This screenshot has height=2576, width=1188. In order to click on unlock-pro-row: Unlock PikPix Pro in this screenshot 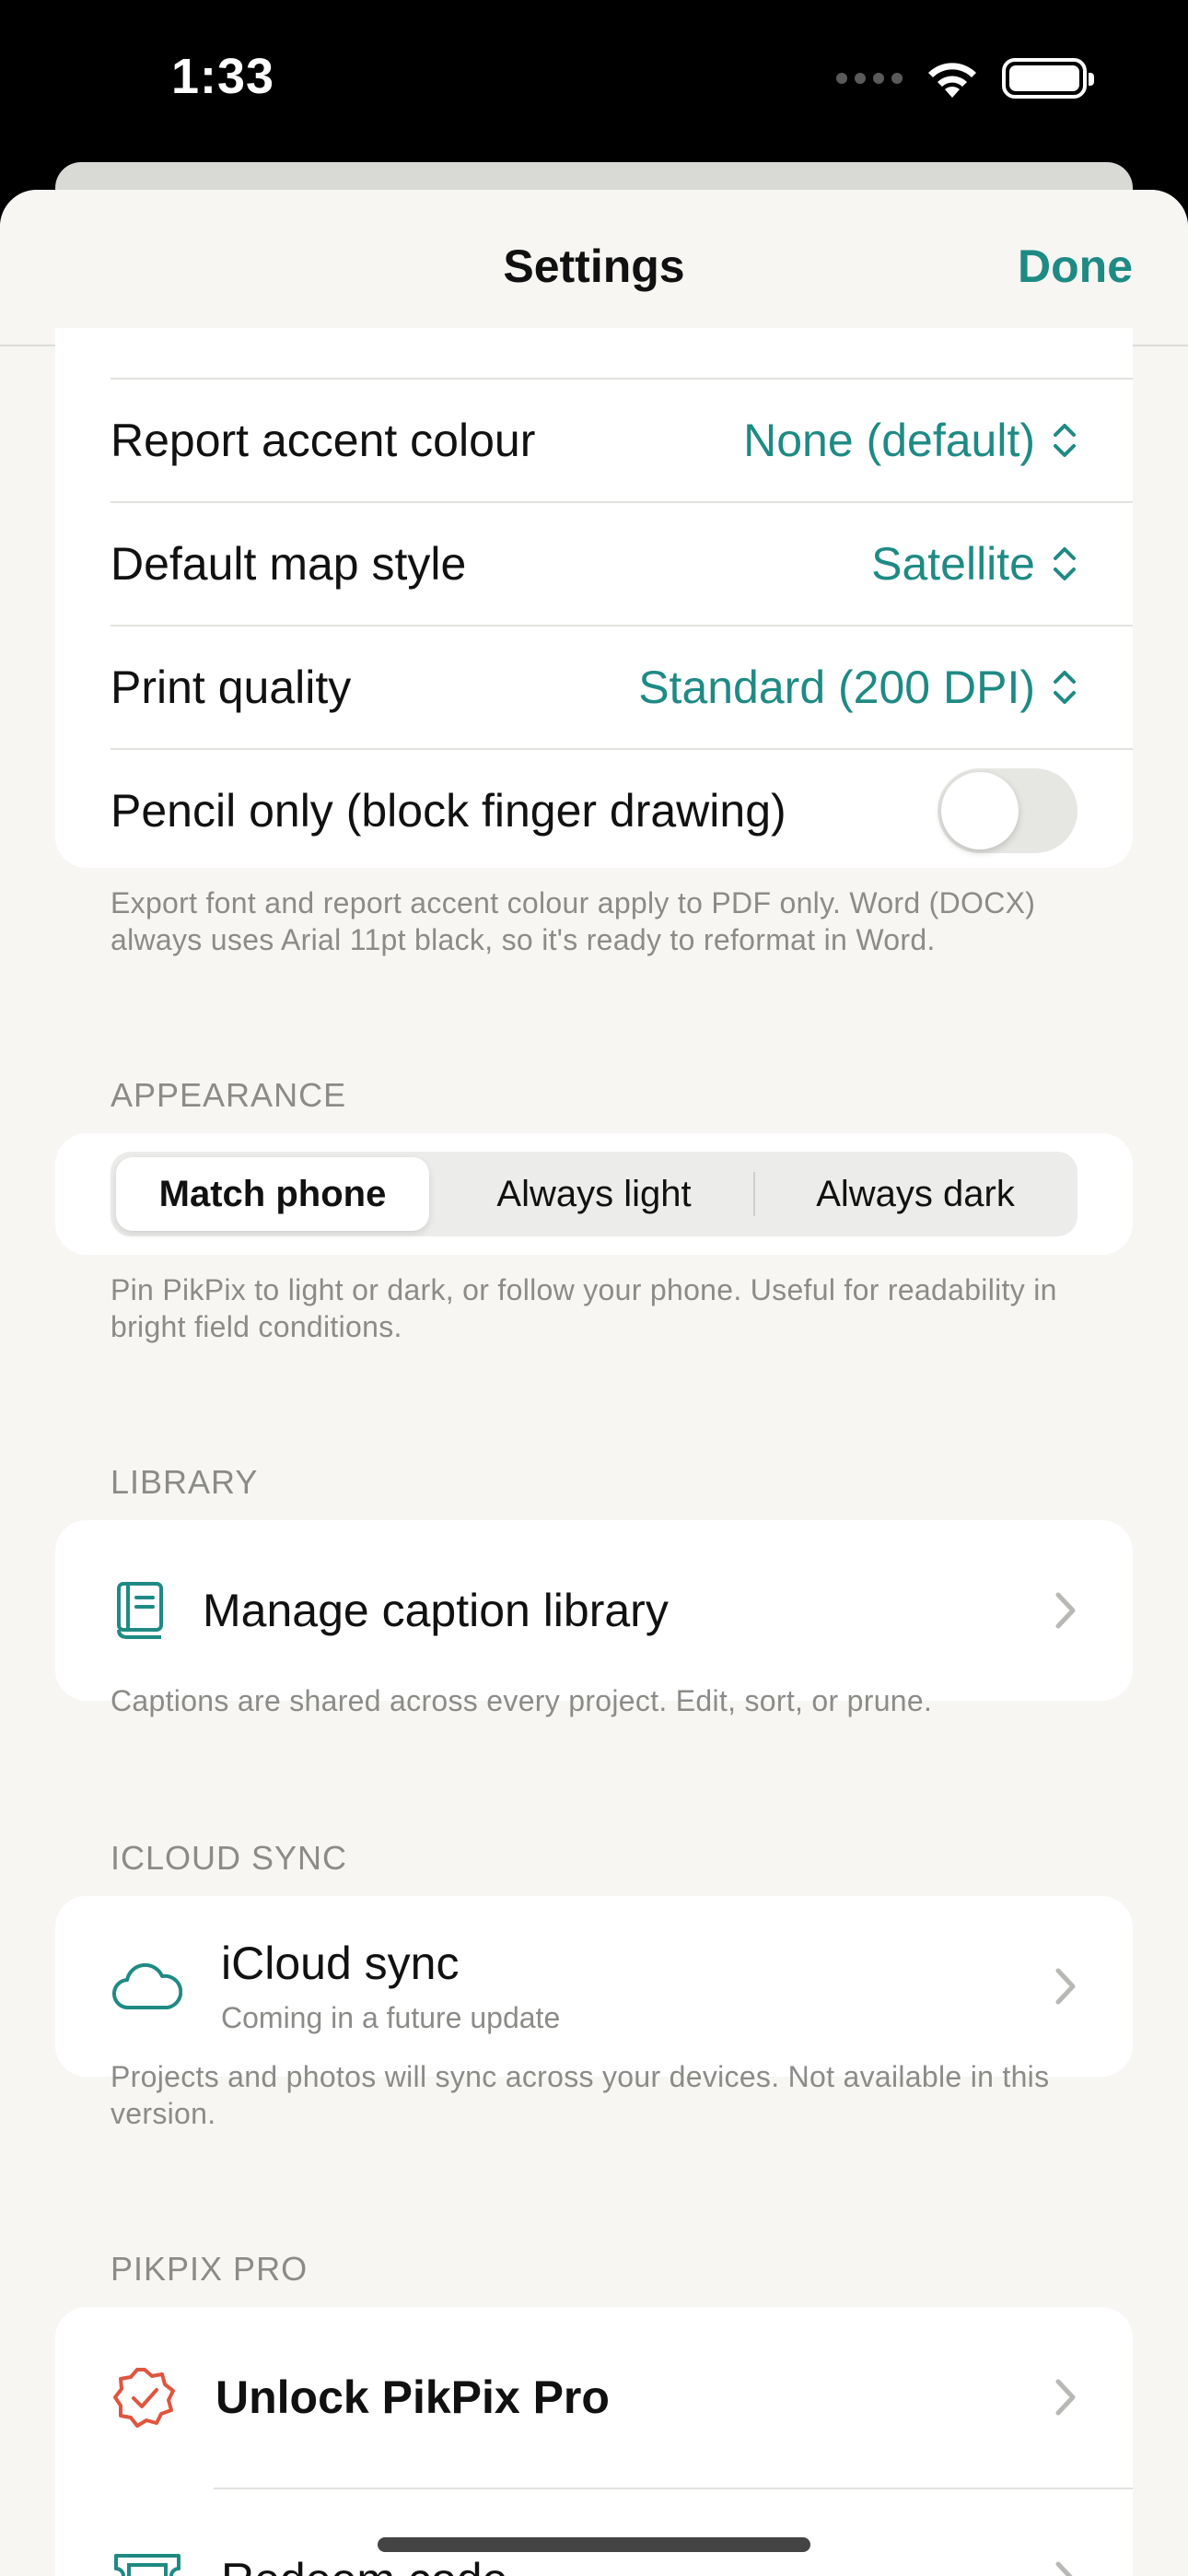, I will do `click(594, 2397)`.